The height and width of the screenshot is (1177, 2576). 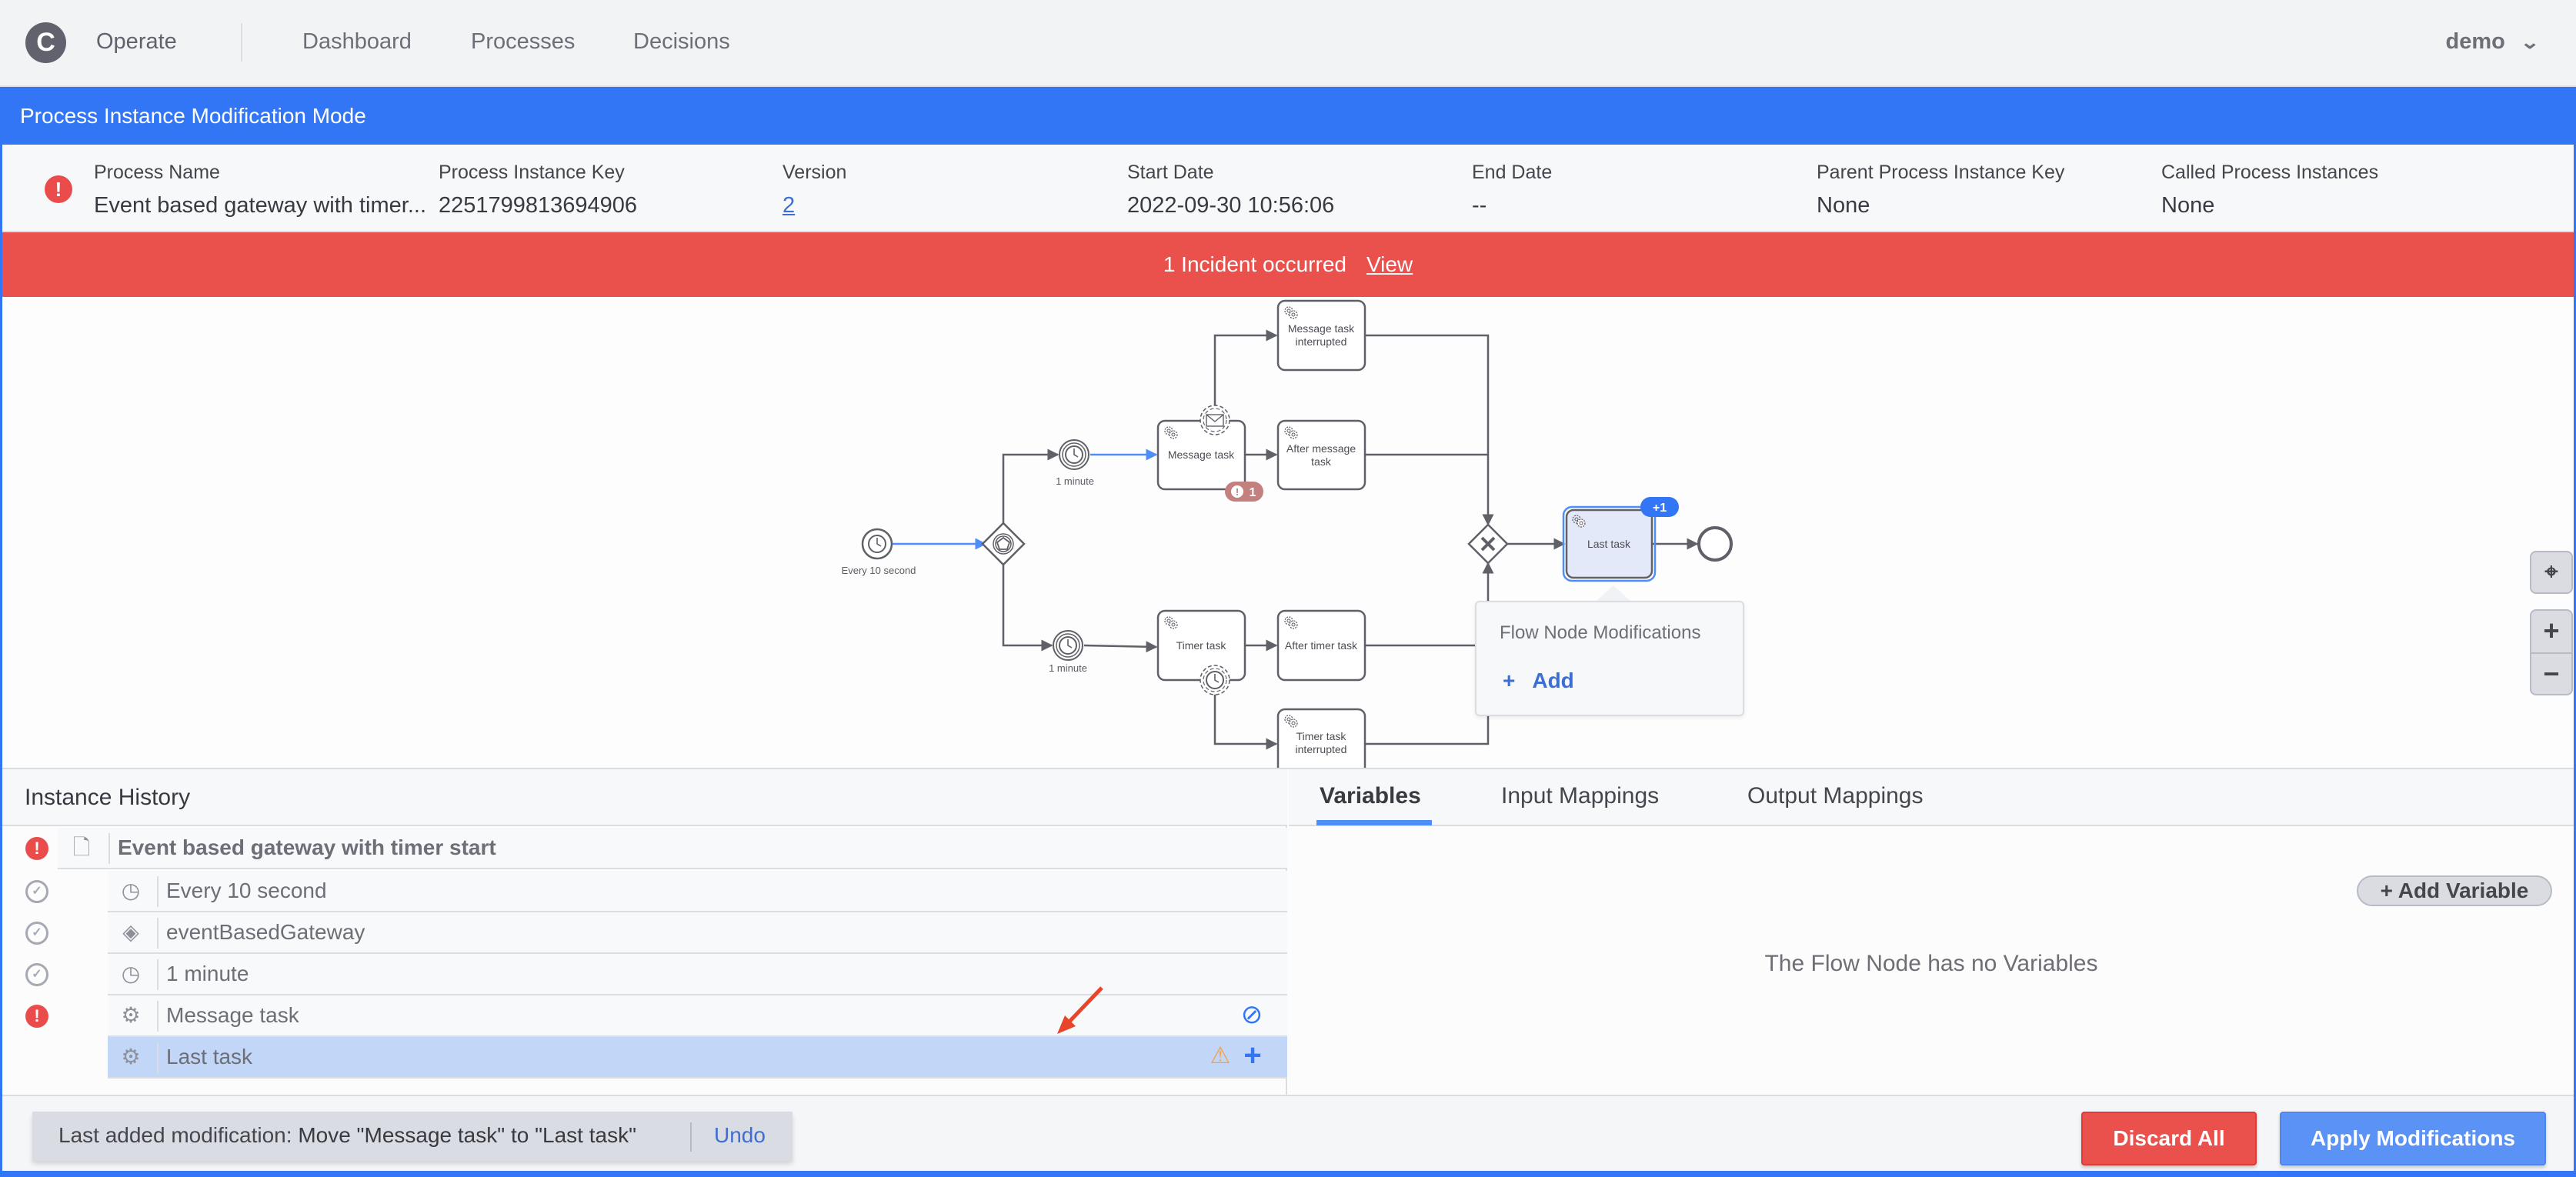 I want to click on message-task-node: Message task, so click(x=1201, y=455).